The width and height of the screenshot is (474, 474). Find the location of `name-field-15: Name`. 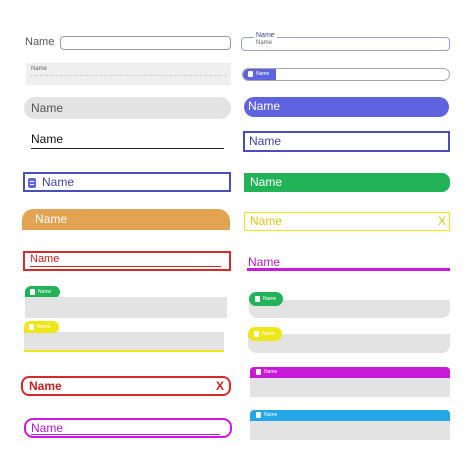

name-field-15: Name is located at coordinates (126, 302).